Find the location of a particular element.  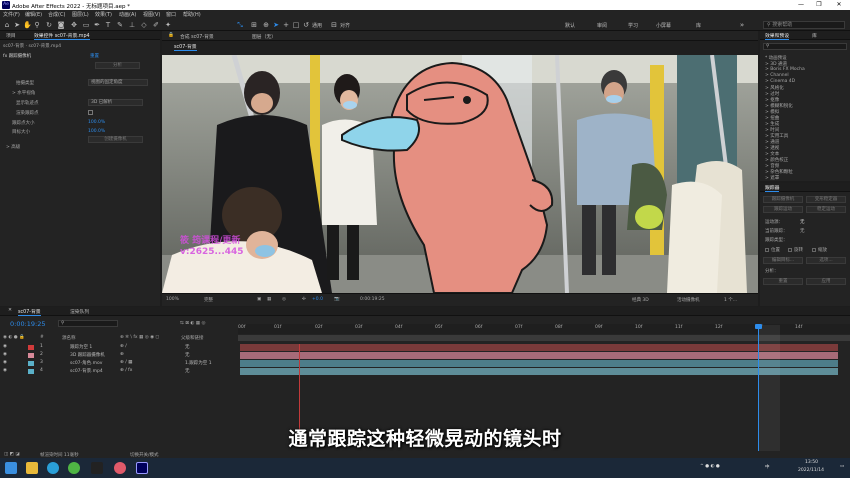

layer-name: 跟踪为空 1 is located at coordinates (81, 347).